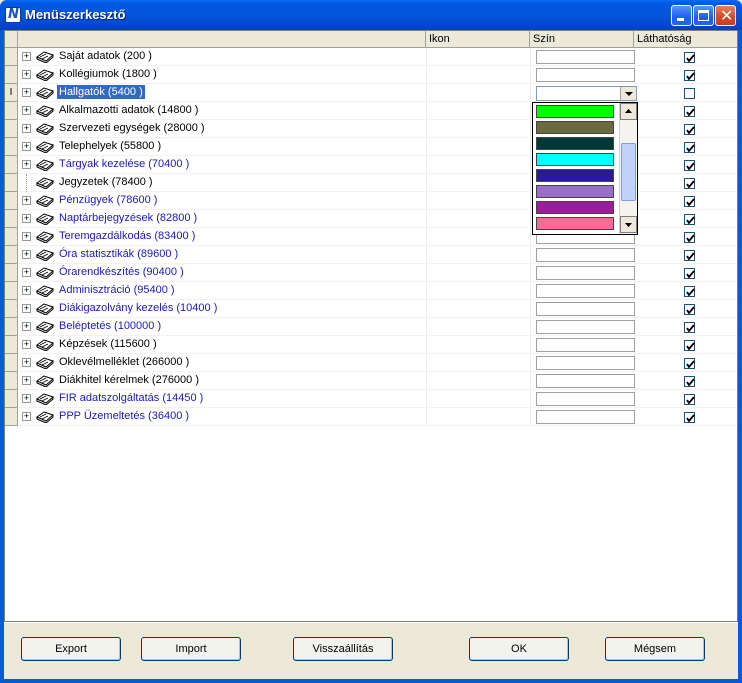 Image resolution: width=742 pixels, height=683 pixels. I want to click on minimize-button, so click(681, 15).